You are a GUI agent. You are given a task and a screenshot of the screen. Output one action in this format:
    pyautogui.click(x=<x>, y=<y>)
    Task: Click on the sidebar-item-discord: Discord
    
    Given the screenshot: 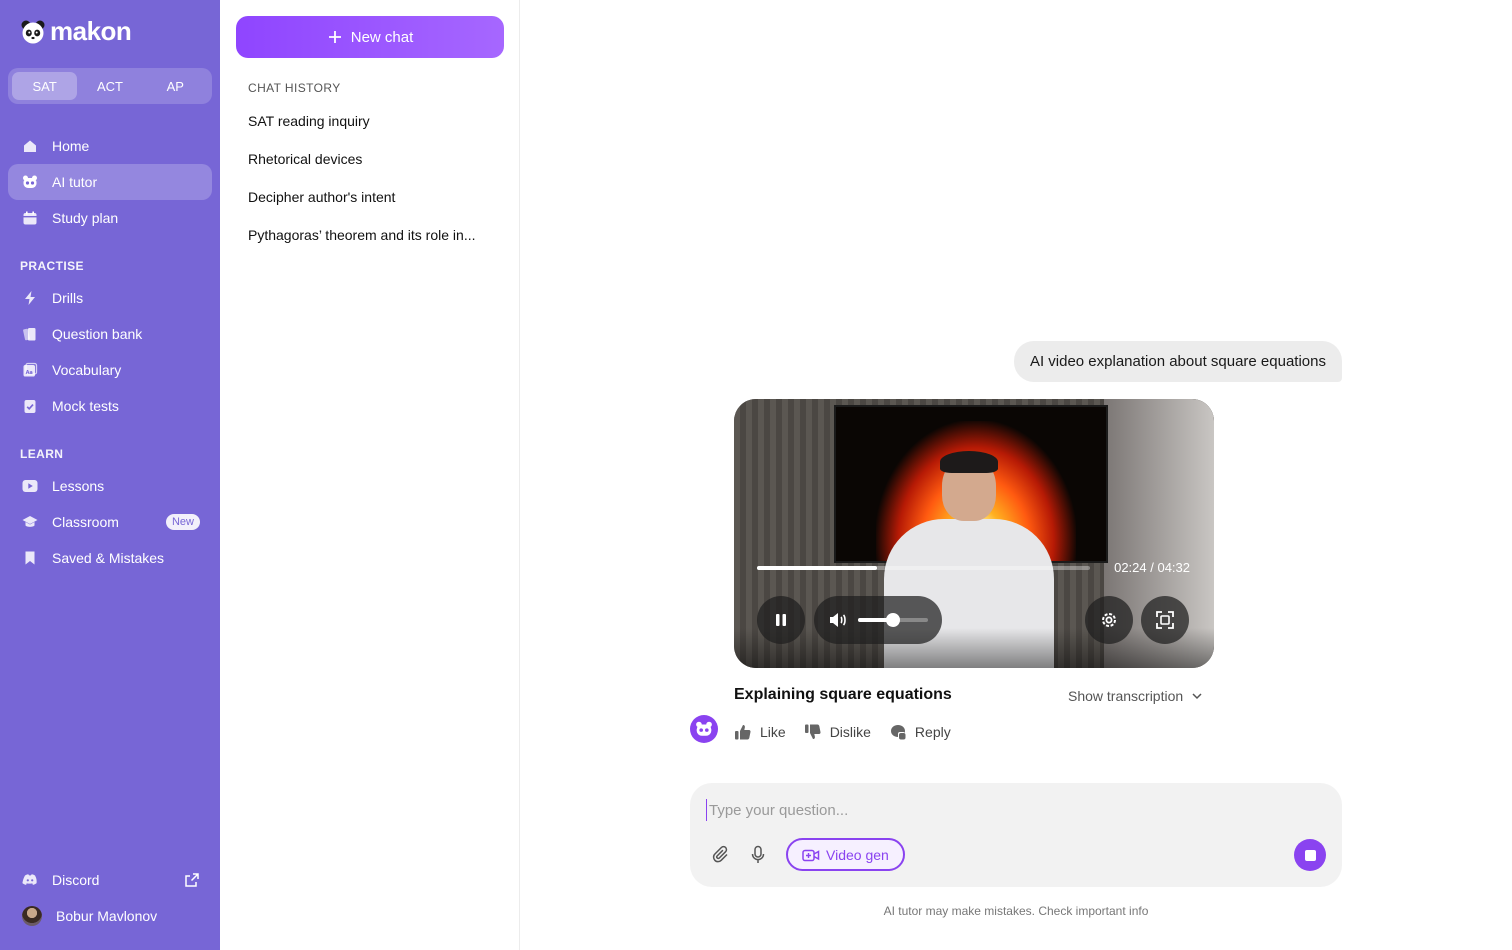 What is the action you would take?
    pyautogui.click(x=110, y=880)
    